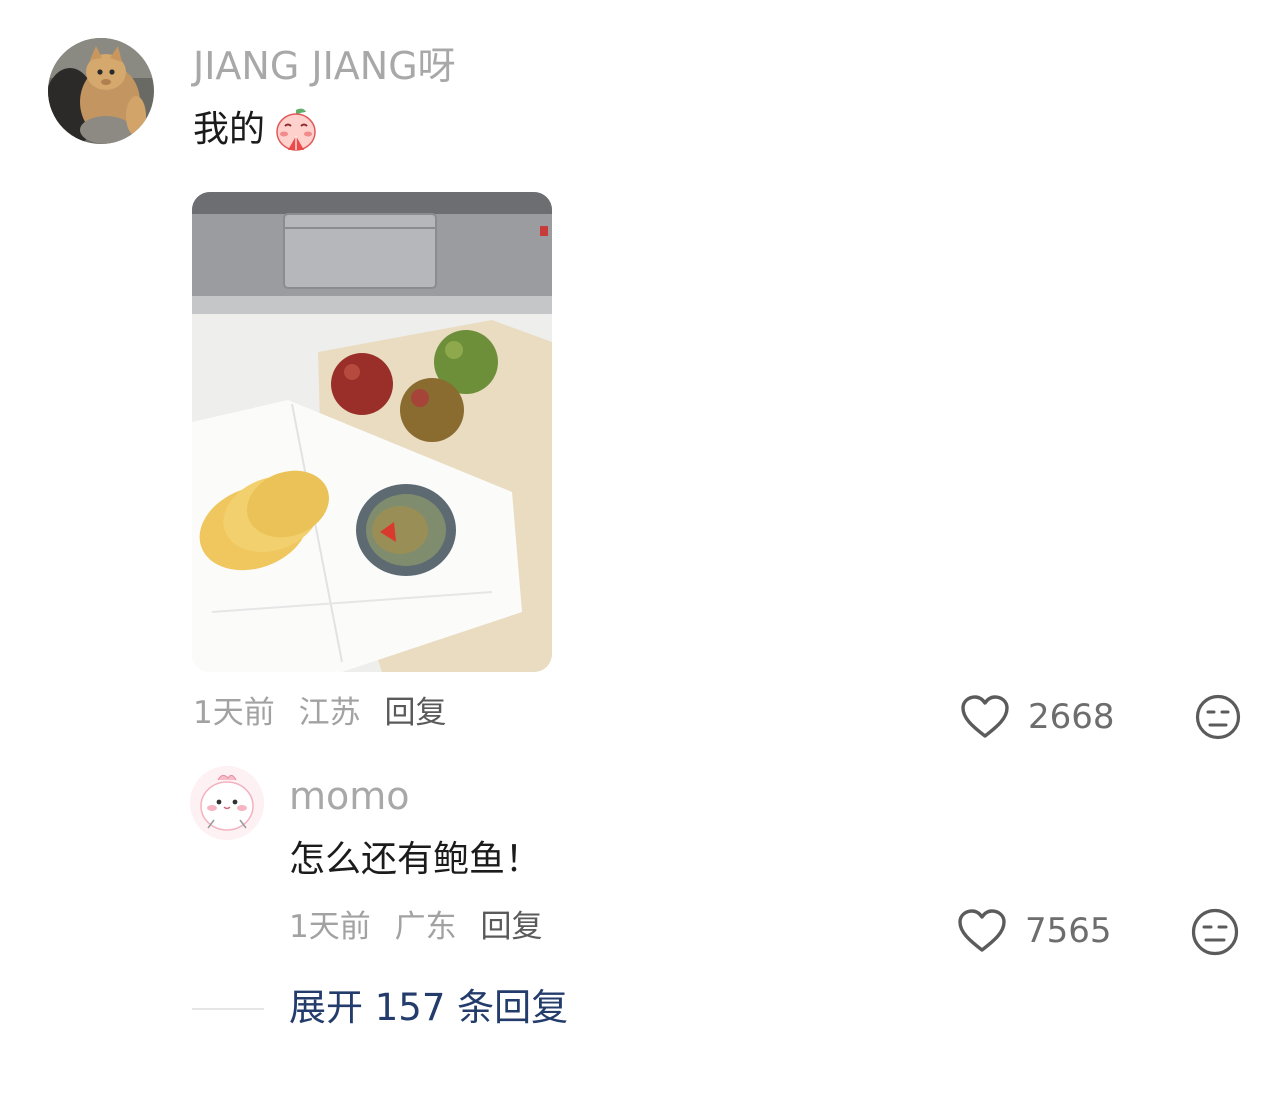 Image resolution: width=1286 pixels, height=1094 pixels. I want to click on comment-like-button, so click(984, 717).